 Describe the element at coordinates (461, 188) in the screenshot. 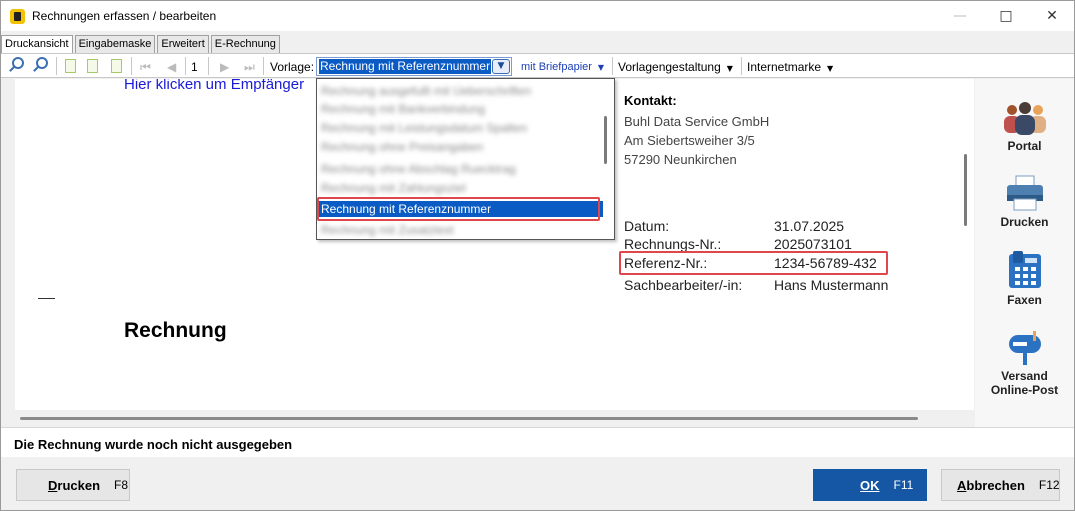

I see `dropdown-item: Rechnung mit Zahlungsziel` at that location.